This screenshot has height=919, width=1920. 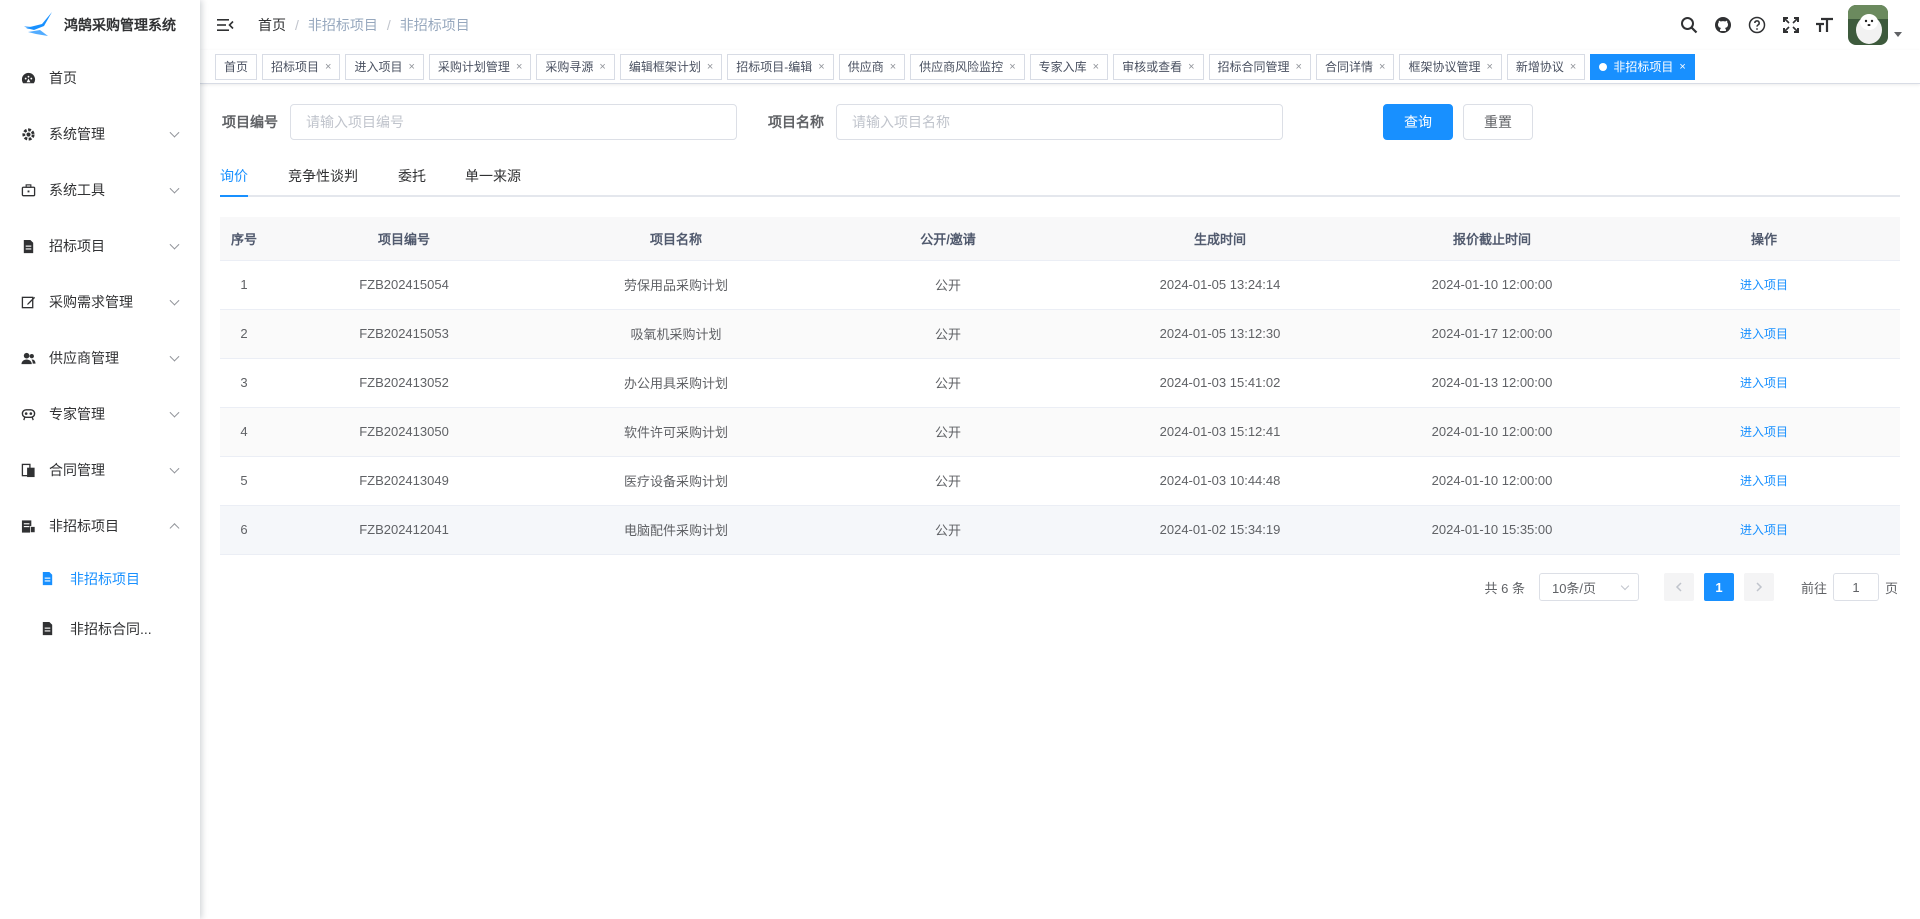 What do you see at coordinates (1355, 66) in the screenshot?
I see `tag-item: 合同详情 ×` at bounding box center [1355, 66].